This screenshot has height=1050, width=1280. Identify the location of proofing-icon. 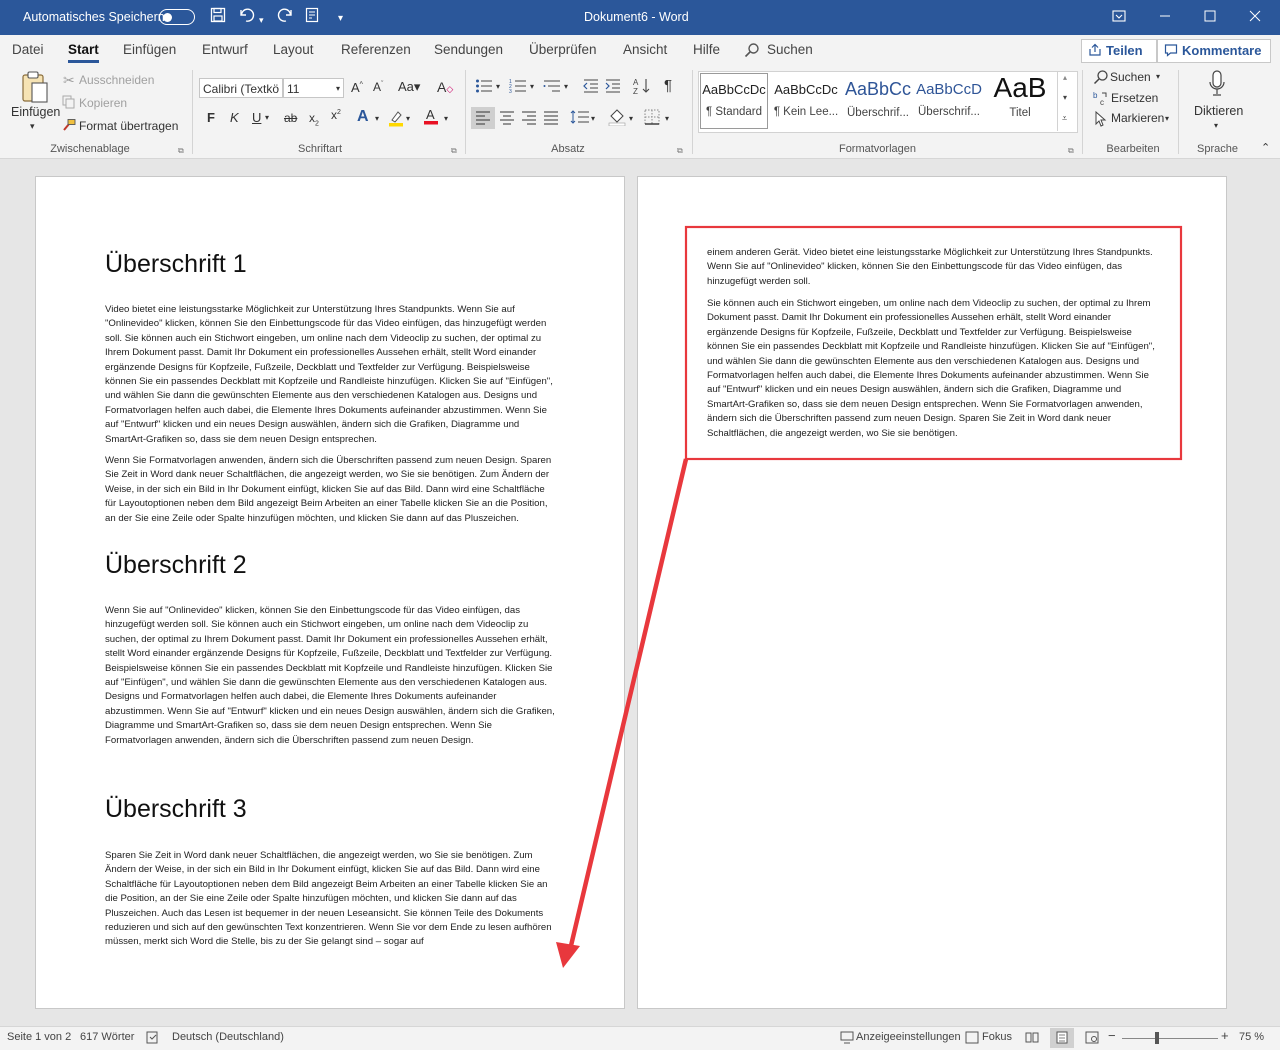
(153, 1039).